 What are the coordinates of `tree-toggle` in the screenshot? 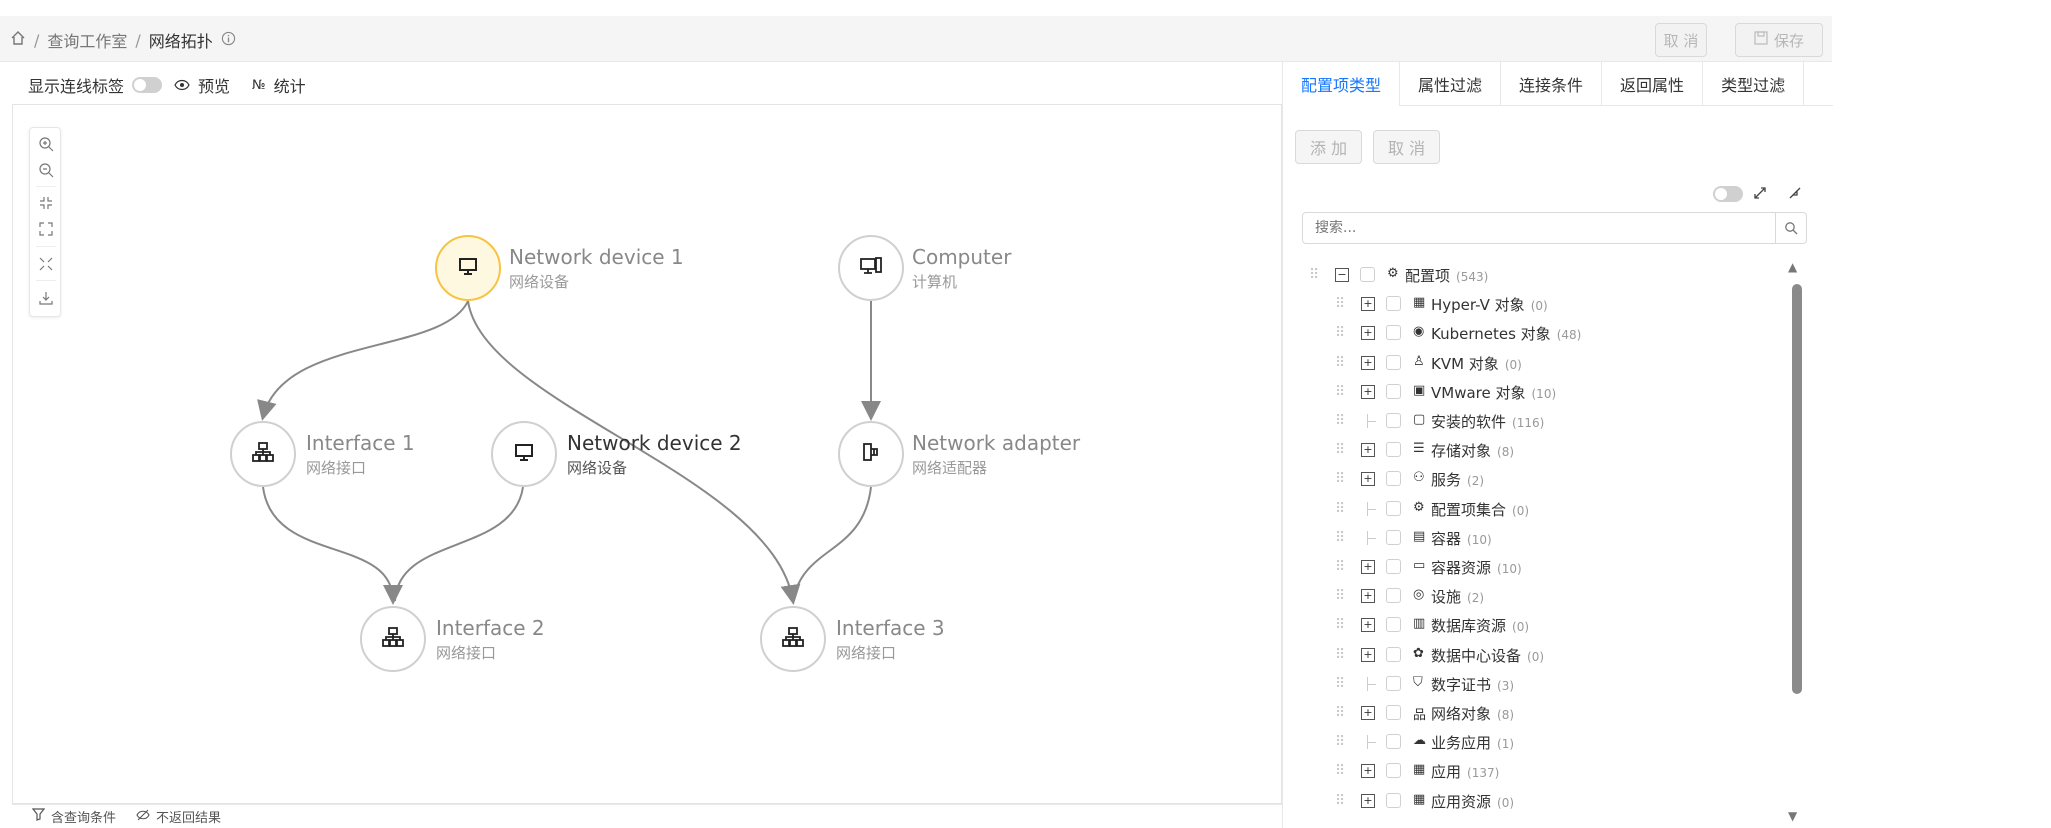 It's located at (1728, 194).